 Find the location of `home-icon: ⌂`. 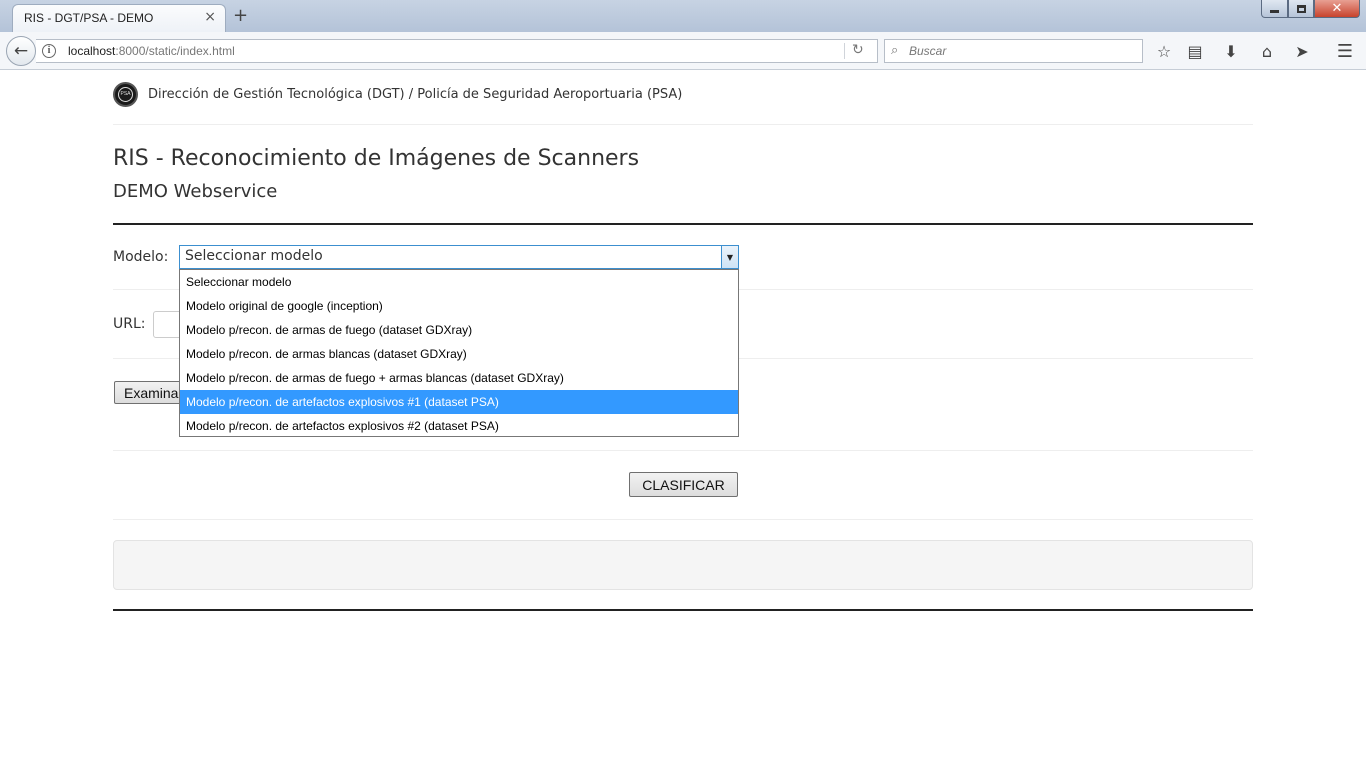

home-icon: ⌂ is located at coordinates (1267, 51).